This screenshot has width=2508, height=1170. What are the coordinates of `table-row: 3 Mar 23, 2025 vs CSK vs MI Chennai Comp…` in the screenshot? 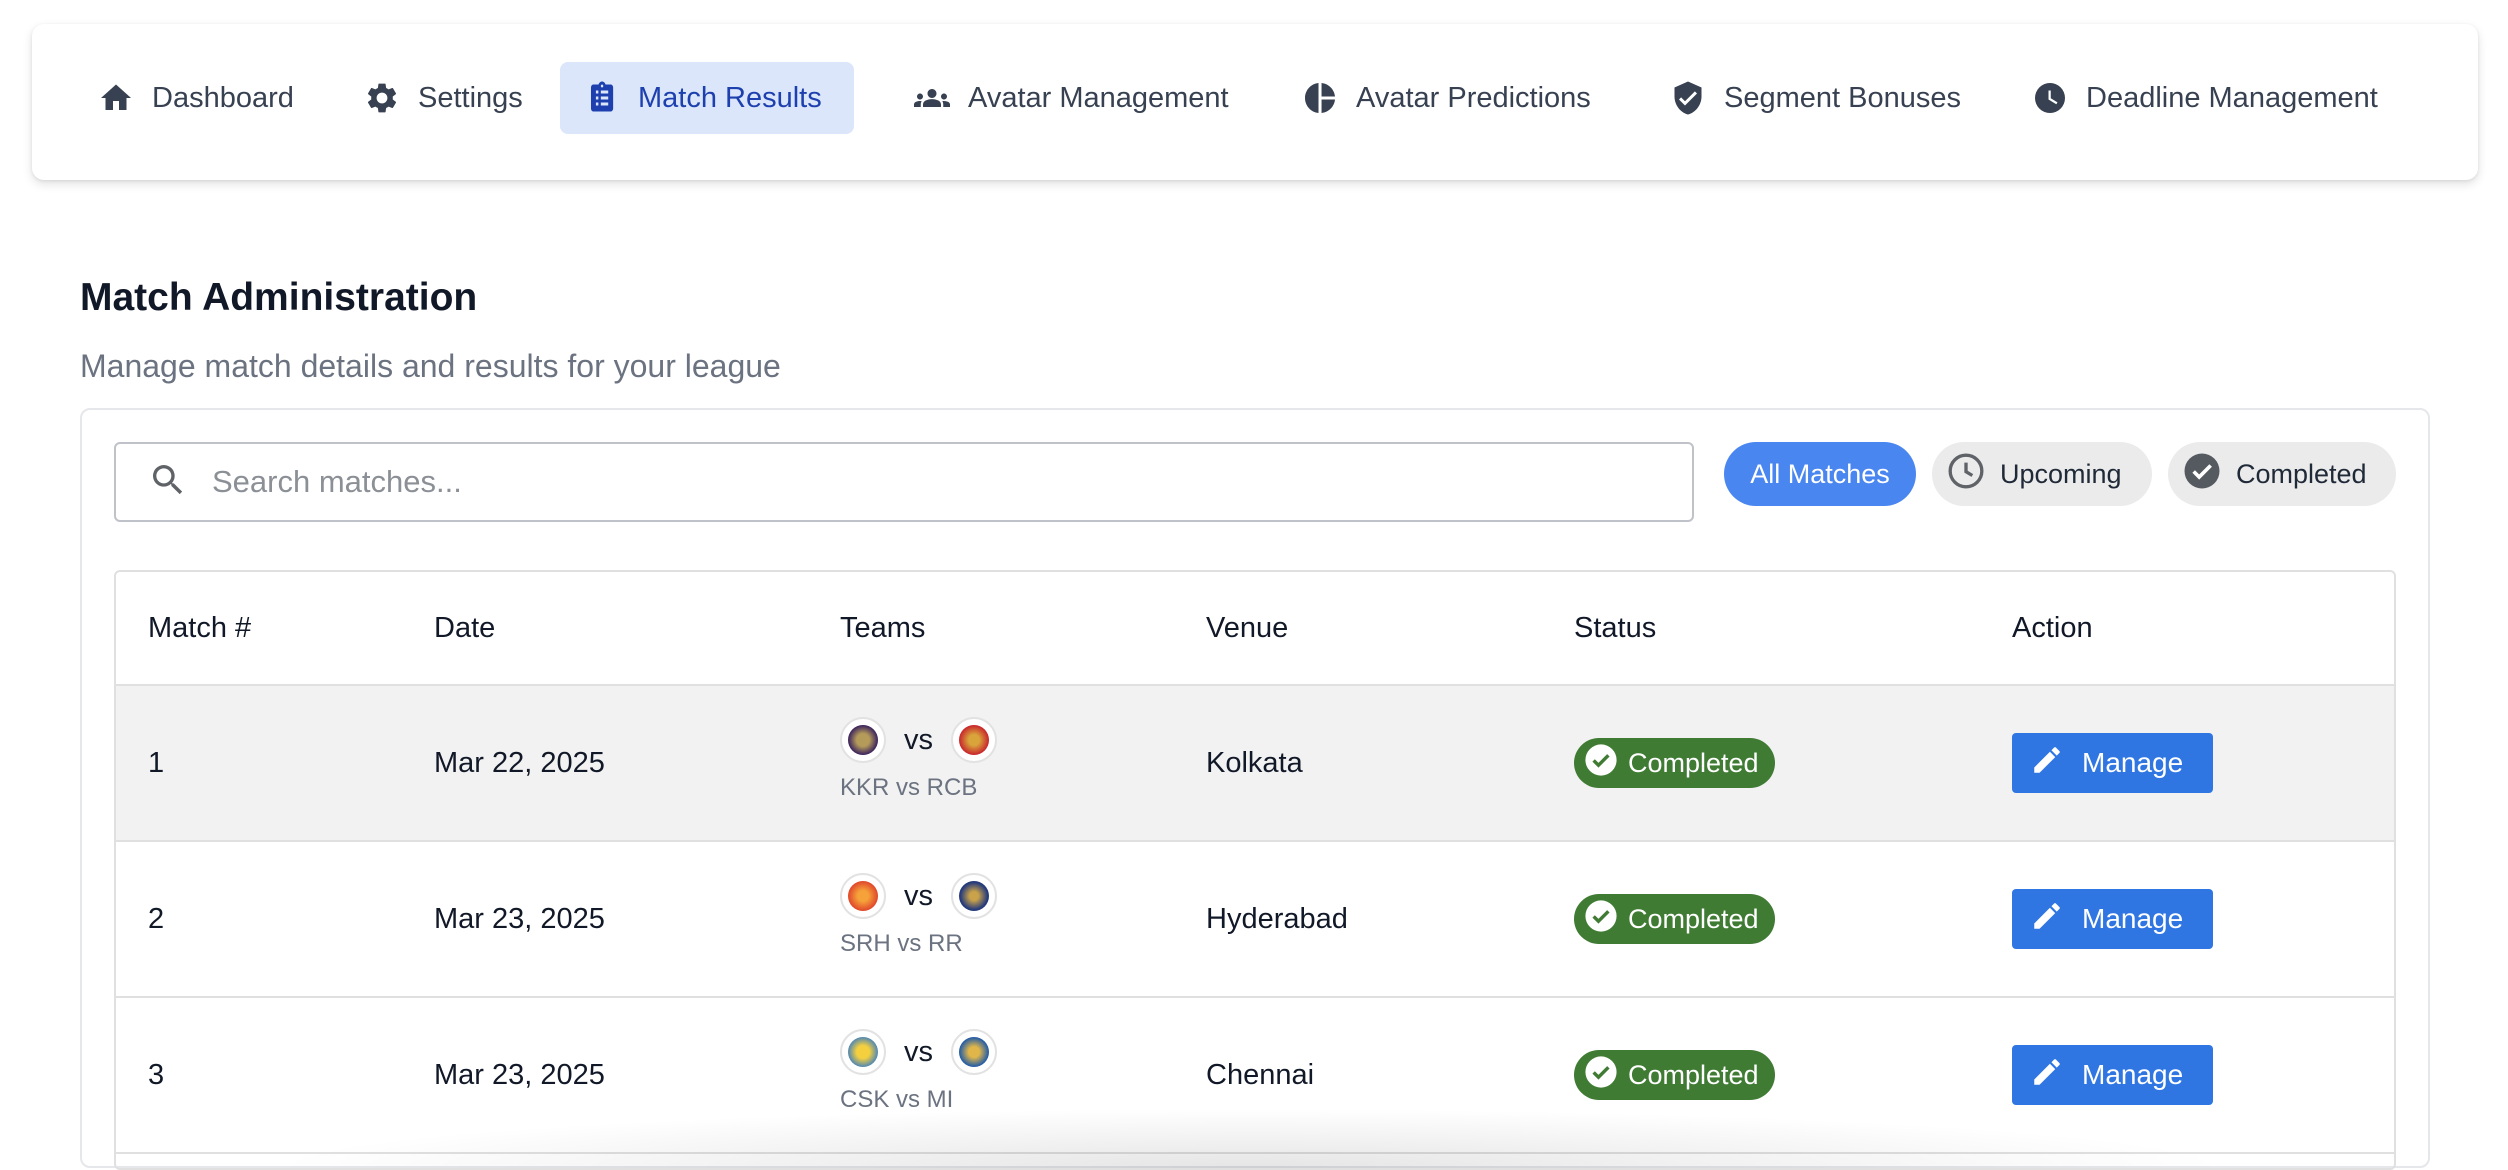 It's located at (1255, 1076).